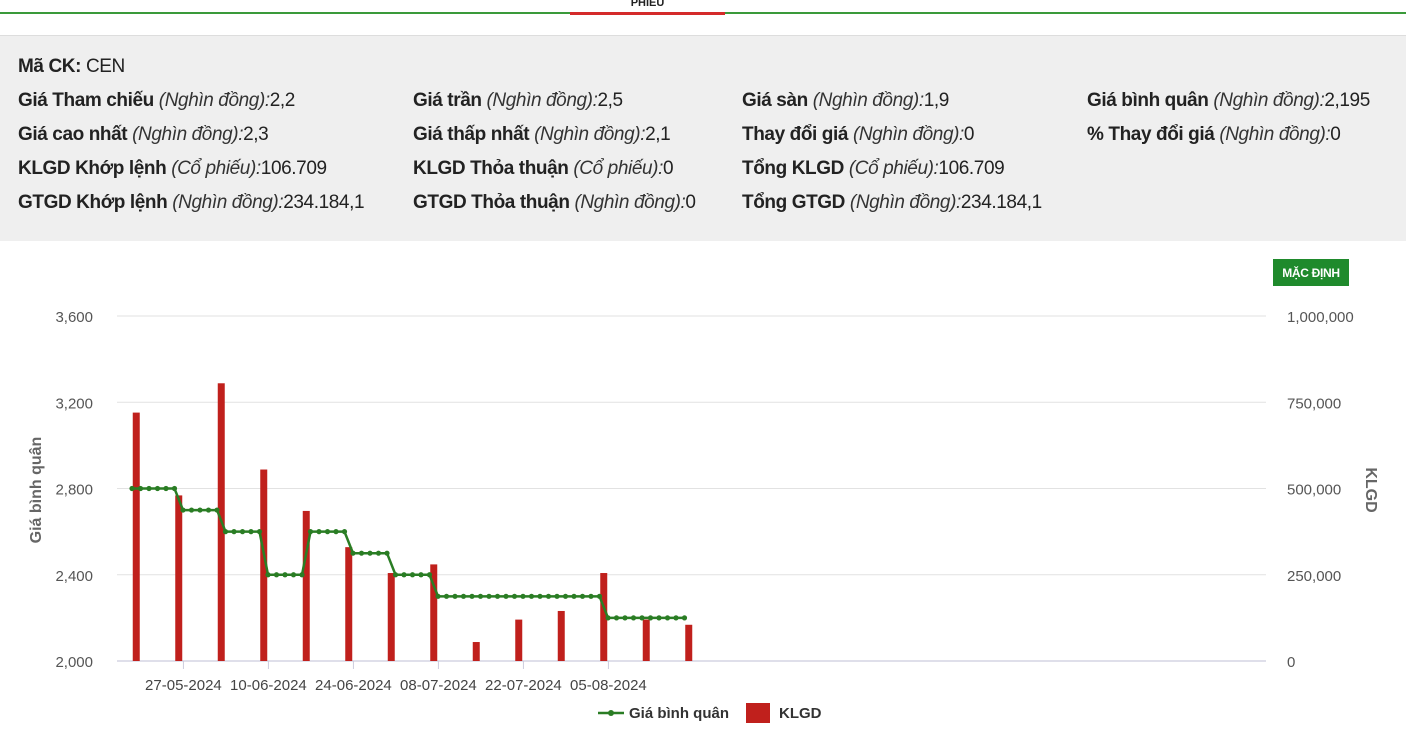 The height and width of the screenshot is (750, 1406). Describe the element at coordinates (518, 101) in the screenshot. I see `info-item: Giá trần (Nghìn đồng):2,5` at that location.